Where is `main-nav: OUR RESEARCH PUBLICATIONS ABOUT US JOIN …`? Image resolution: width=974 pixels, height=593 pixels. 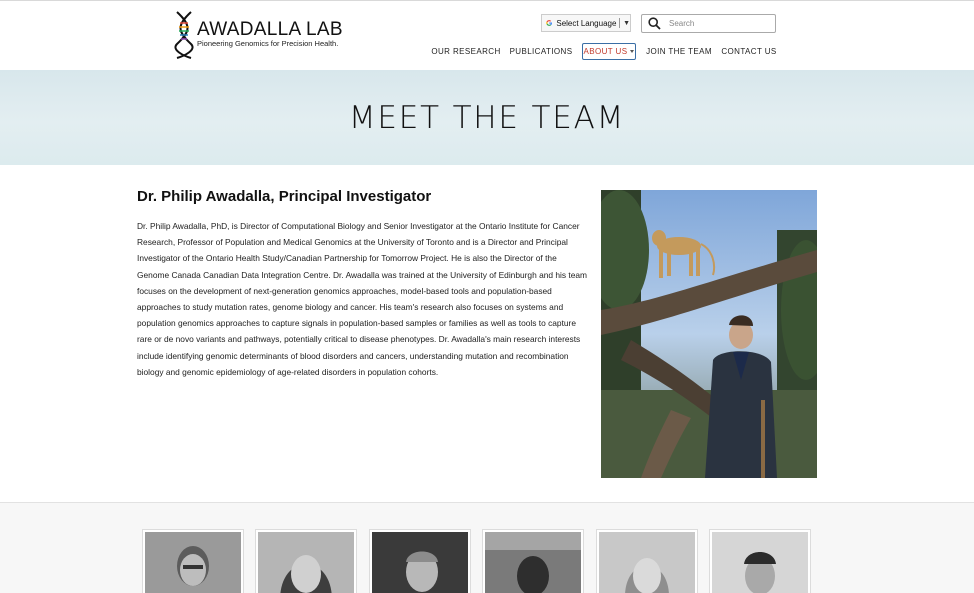
main-nav: OUR RESEARCH PUBLICATIONS ABOUT US JOIN … is located at coordinates (487, 52).